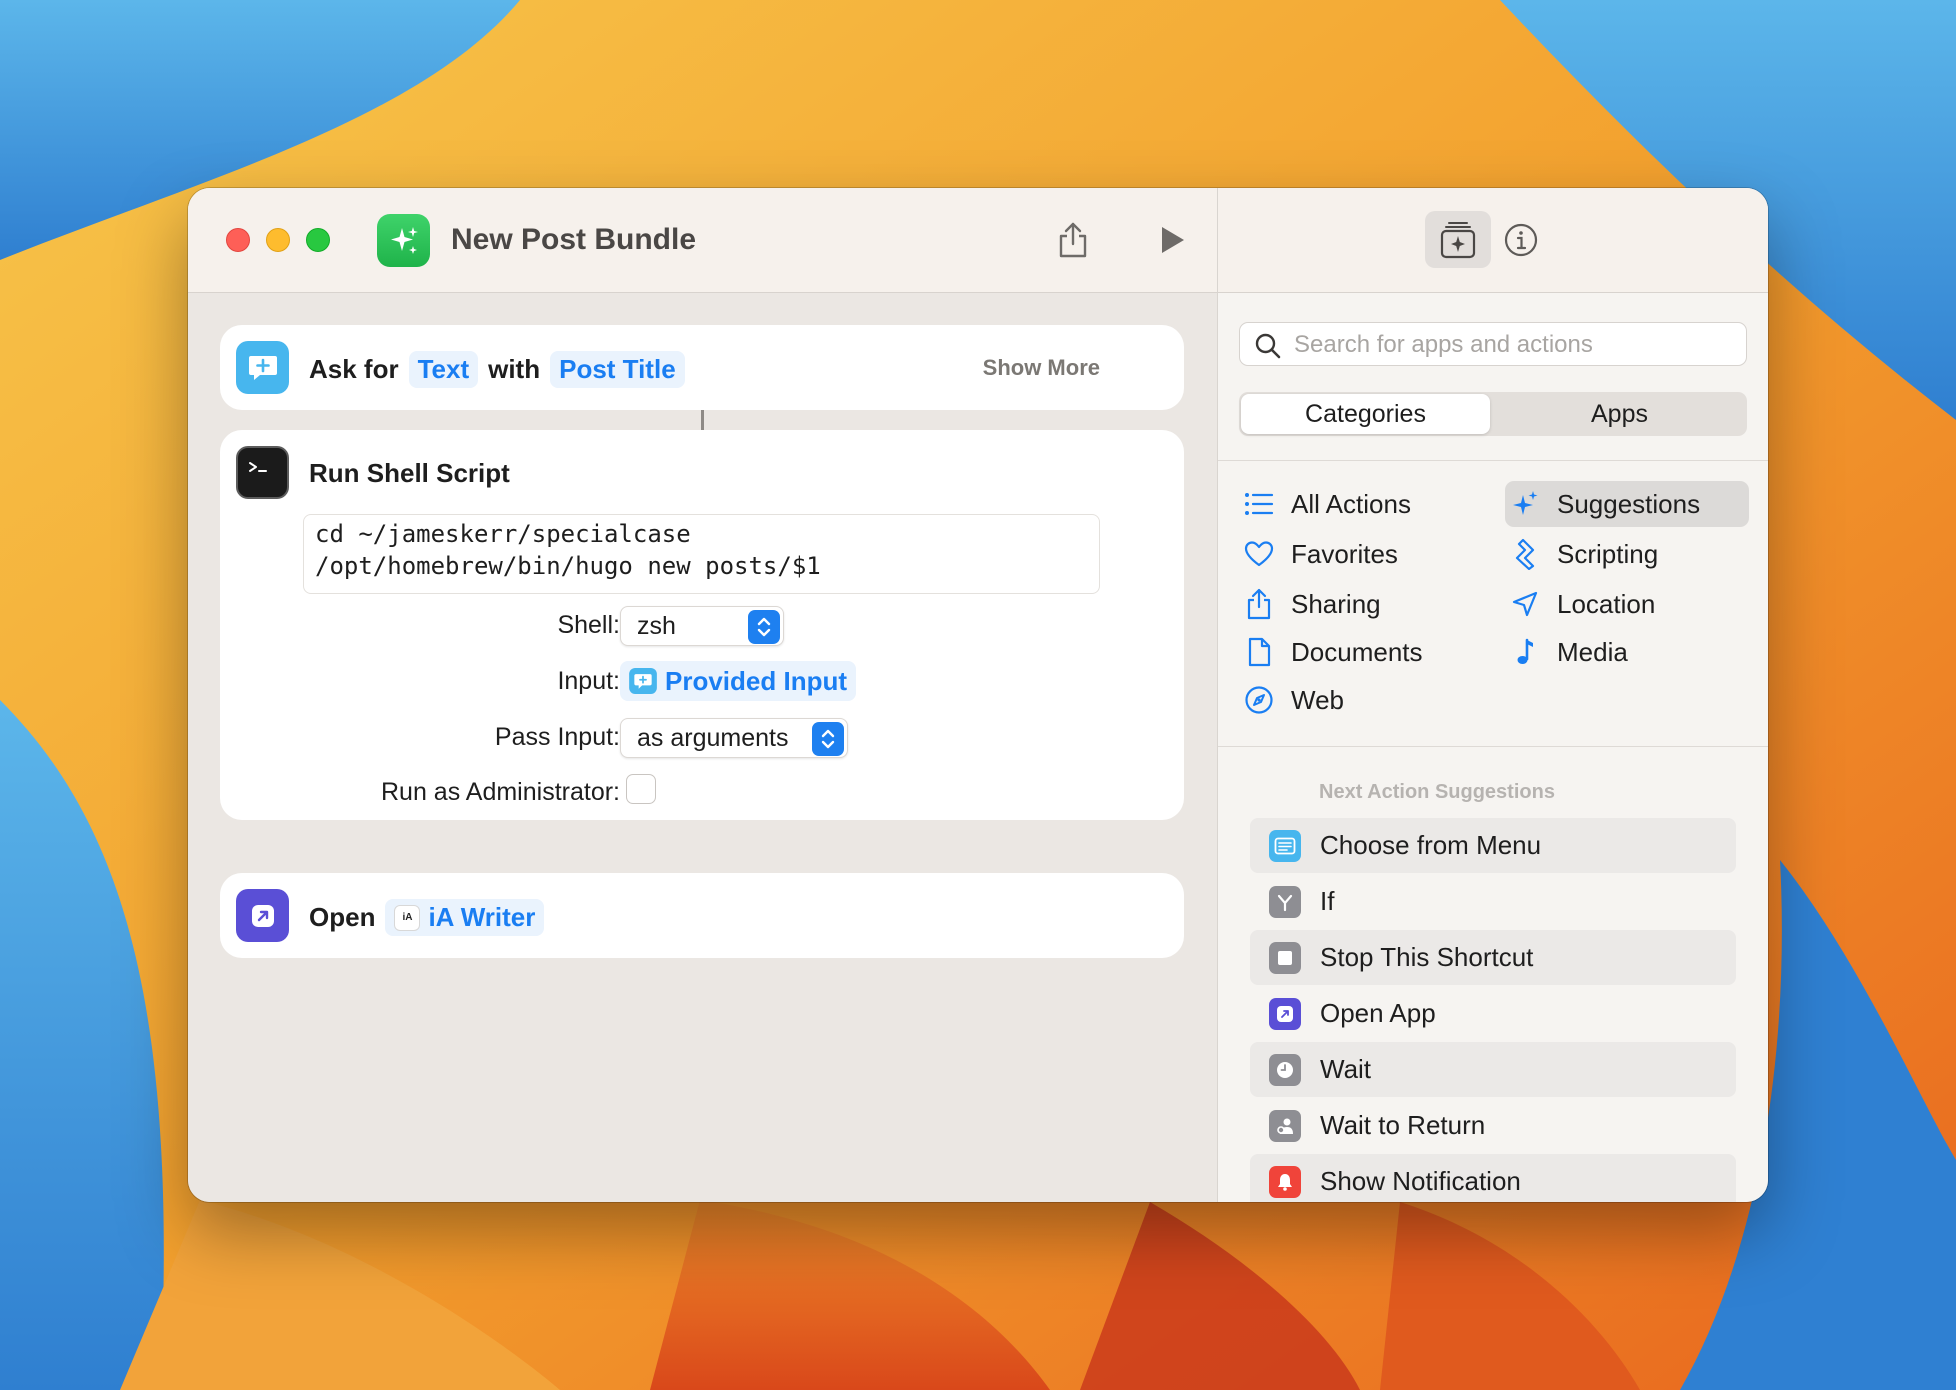 The image size is (1956, 1390). What do you see at coordinates (1346, 1069) in the screenshot?
I see `suggestion-label: Wait` at bounding box center [1346, 1069].